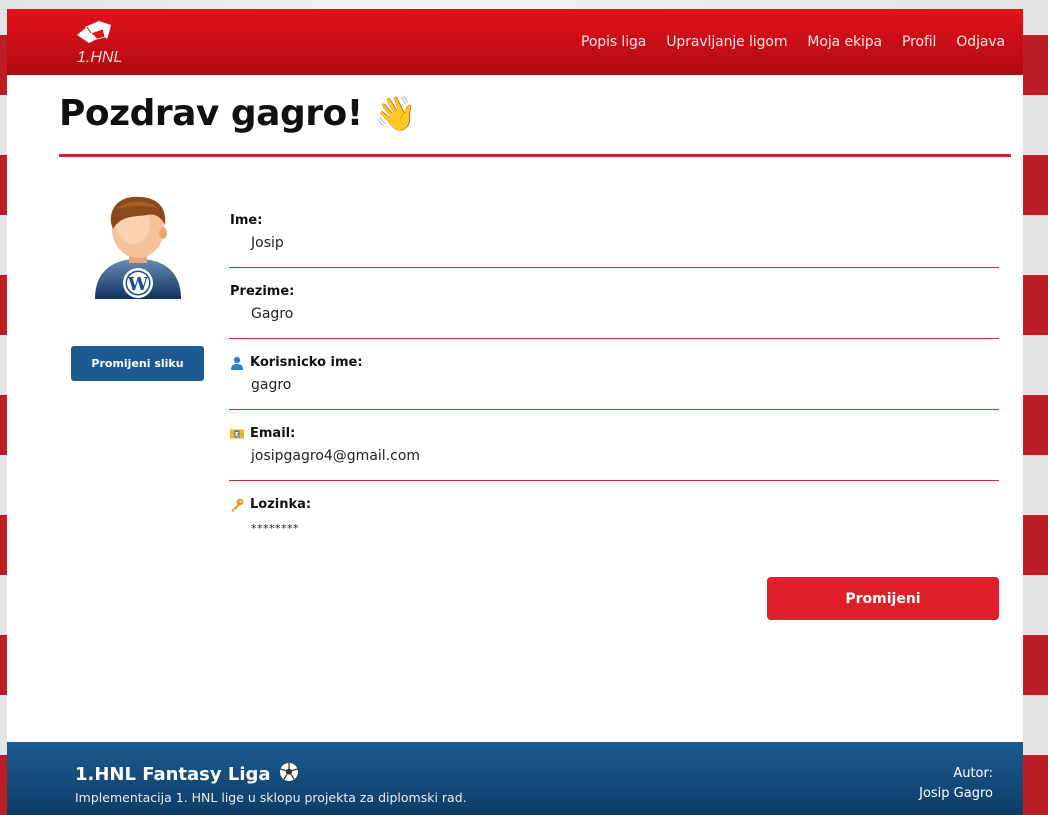 The image size is (1048, 815). I want to click on field-label: Prezime:, so click(262, 291).